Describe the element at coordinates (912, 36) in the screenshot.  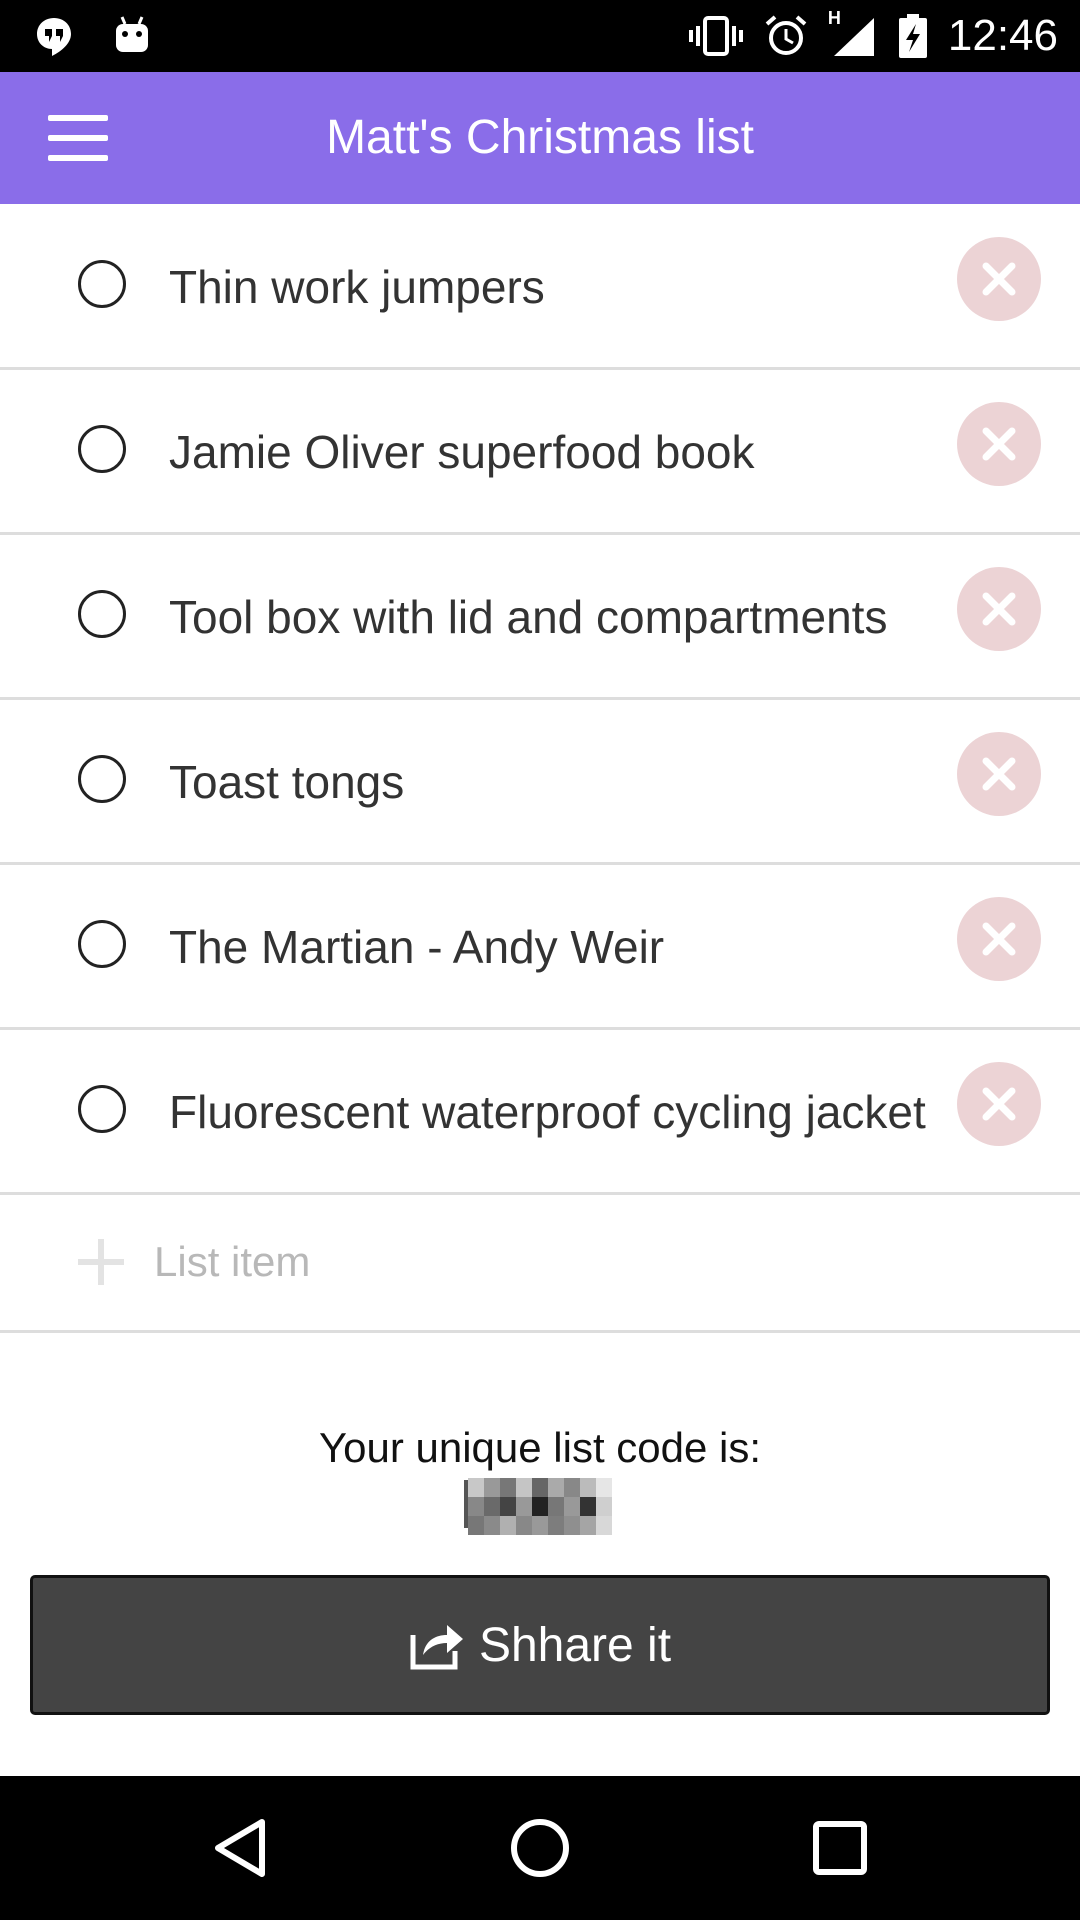
I see `battery-charging-icon` at that location.